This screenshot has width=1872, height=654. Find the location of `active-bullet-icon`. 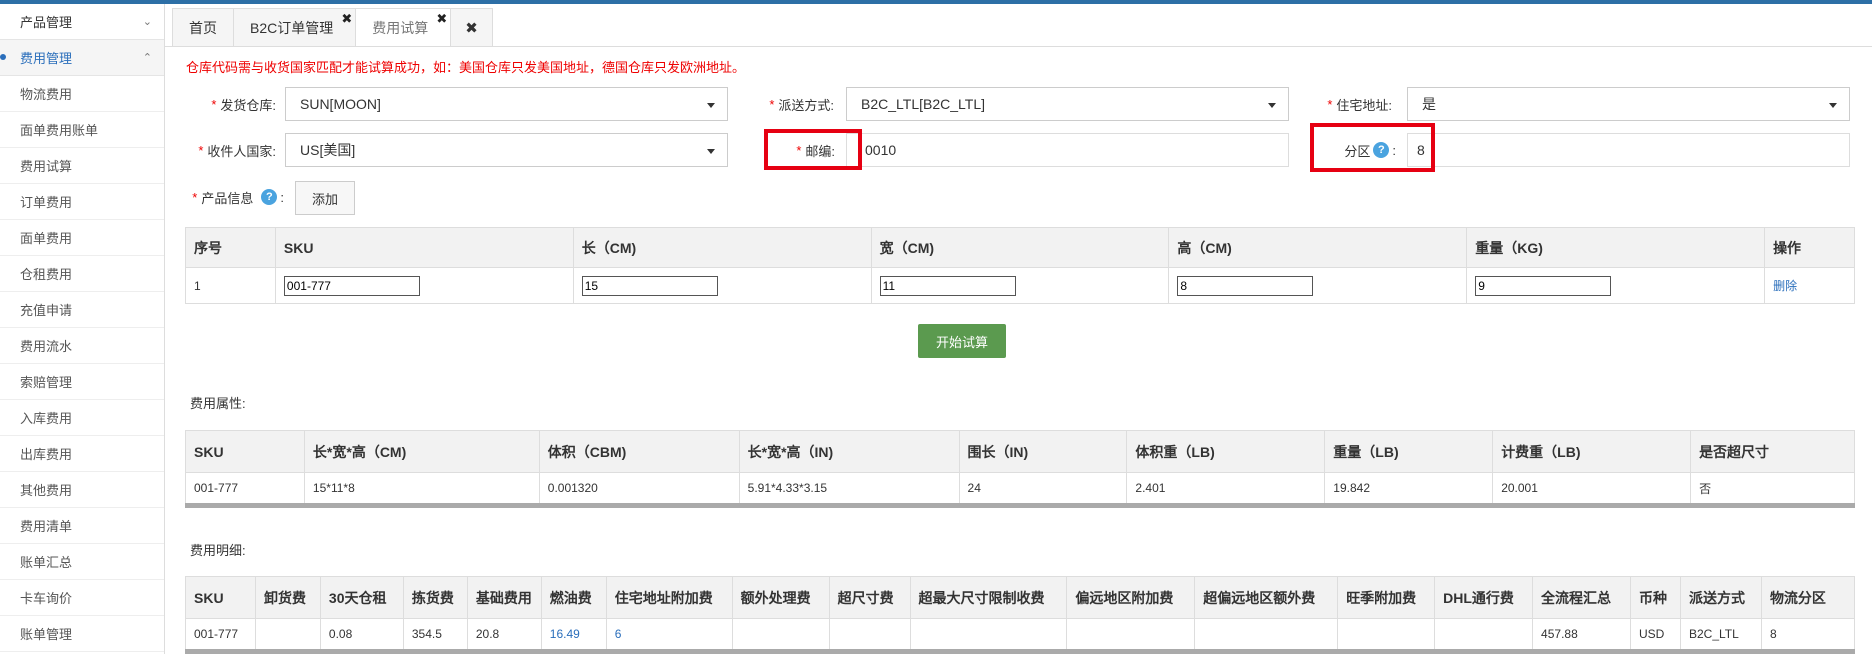

active-bullet-icon is located at coordinates (3, 57).